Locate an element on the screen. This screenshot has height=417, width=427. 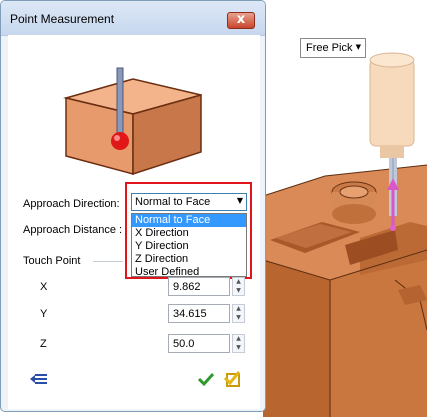
group-divider is located at coordinates (108, 261).